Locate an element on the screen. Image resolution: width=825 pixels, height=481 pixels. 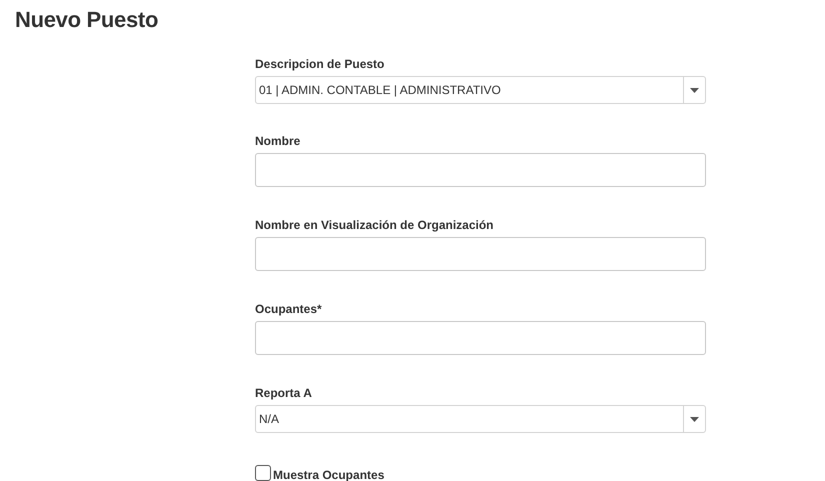
field-label: Descripcion de Puesto is located at coordinates (320, 64).